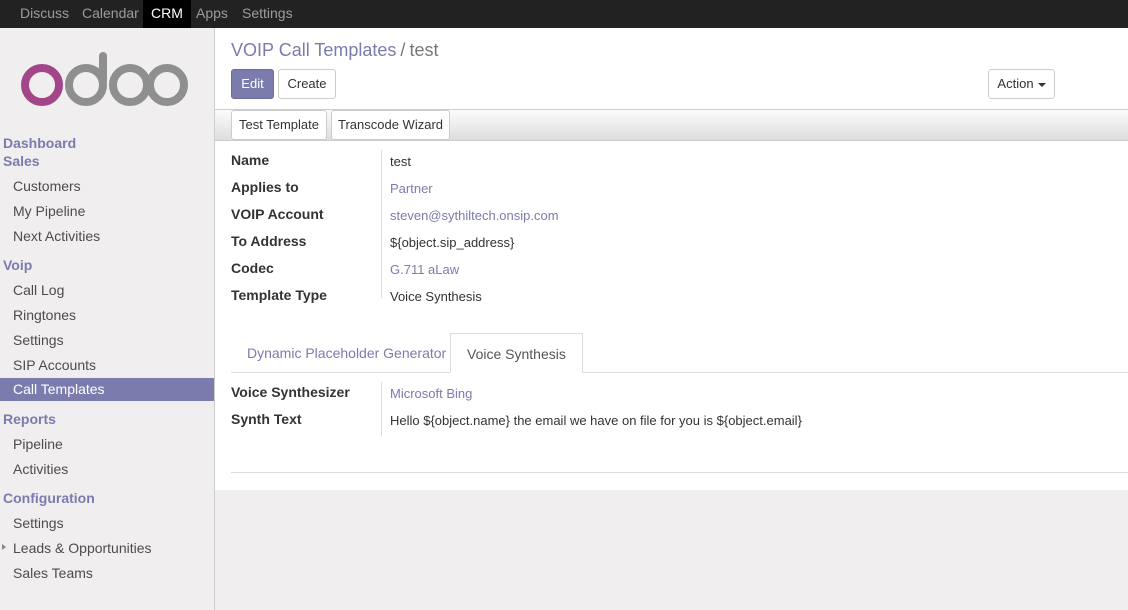 The height and width of the screenshot is (610, 1128). What do you see at coordinates (4, 547) in the screenshot?
I see `caret-right-icon` at bounding box center [4, 547].